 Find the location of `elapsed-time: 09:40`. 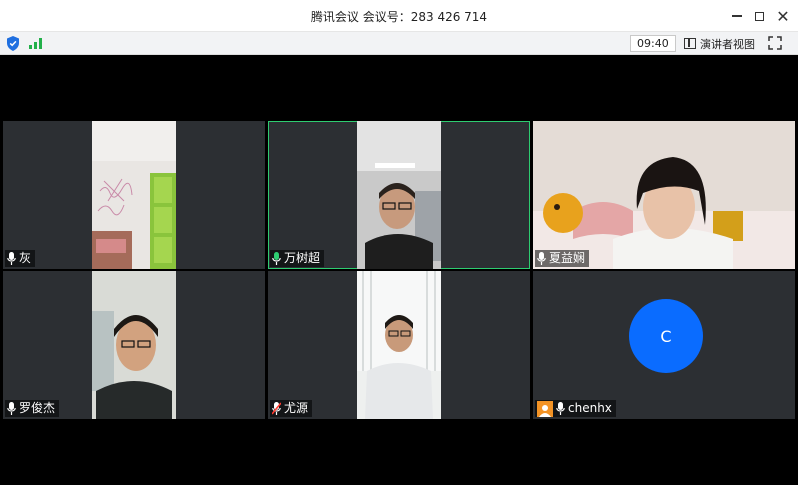

elapsed-time: 09:40 is located at coordinates (653, 43).